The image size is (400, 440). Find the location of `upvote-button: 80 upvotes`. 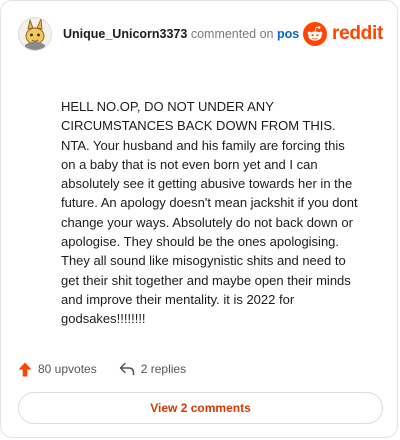

upvote-button: 80 upvotes is located at coordinates (57, 369).